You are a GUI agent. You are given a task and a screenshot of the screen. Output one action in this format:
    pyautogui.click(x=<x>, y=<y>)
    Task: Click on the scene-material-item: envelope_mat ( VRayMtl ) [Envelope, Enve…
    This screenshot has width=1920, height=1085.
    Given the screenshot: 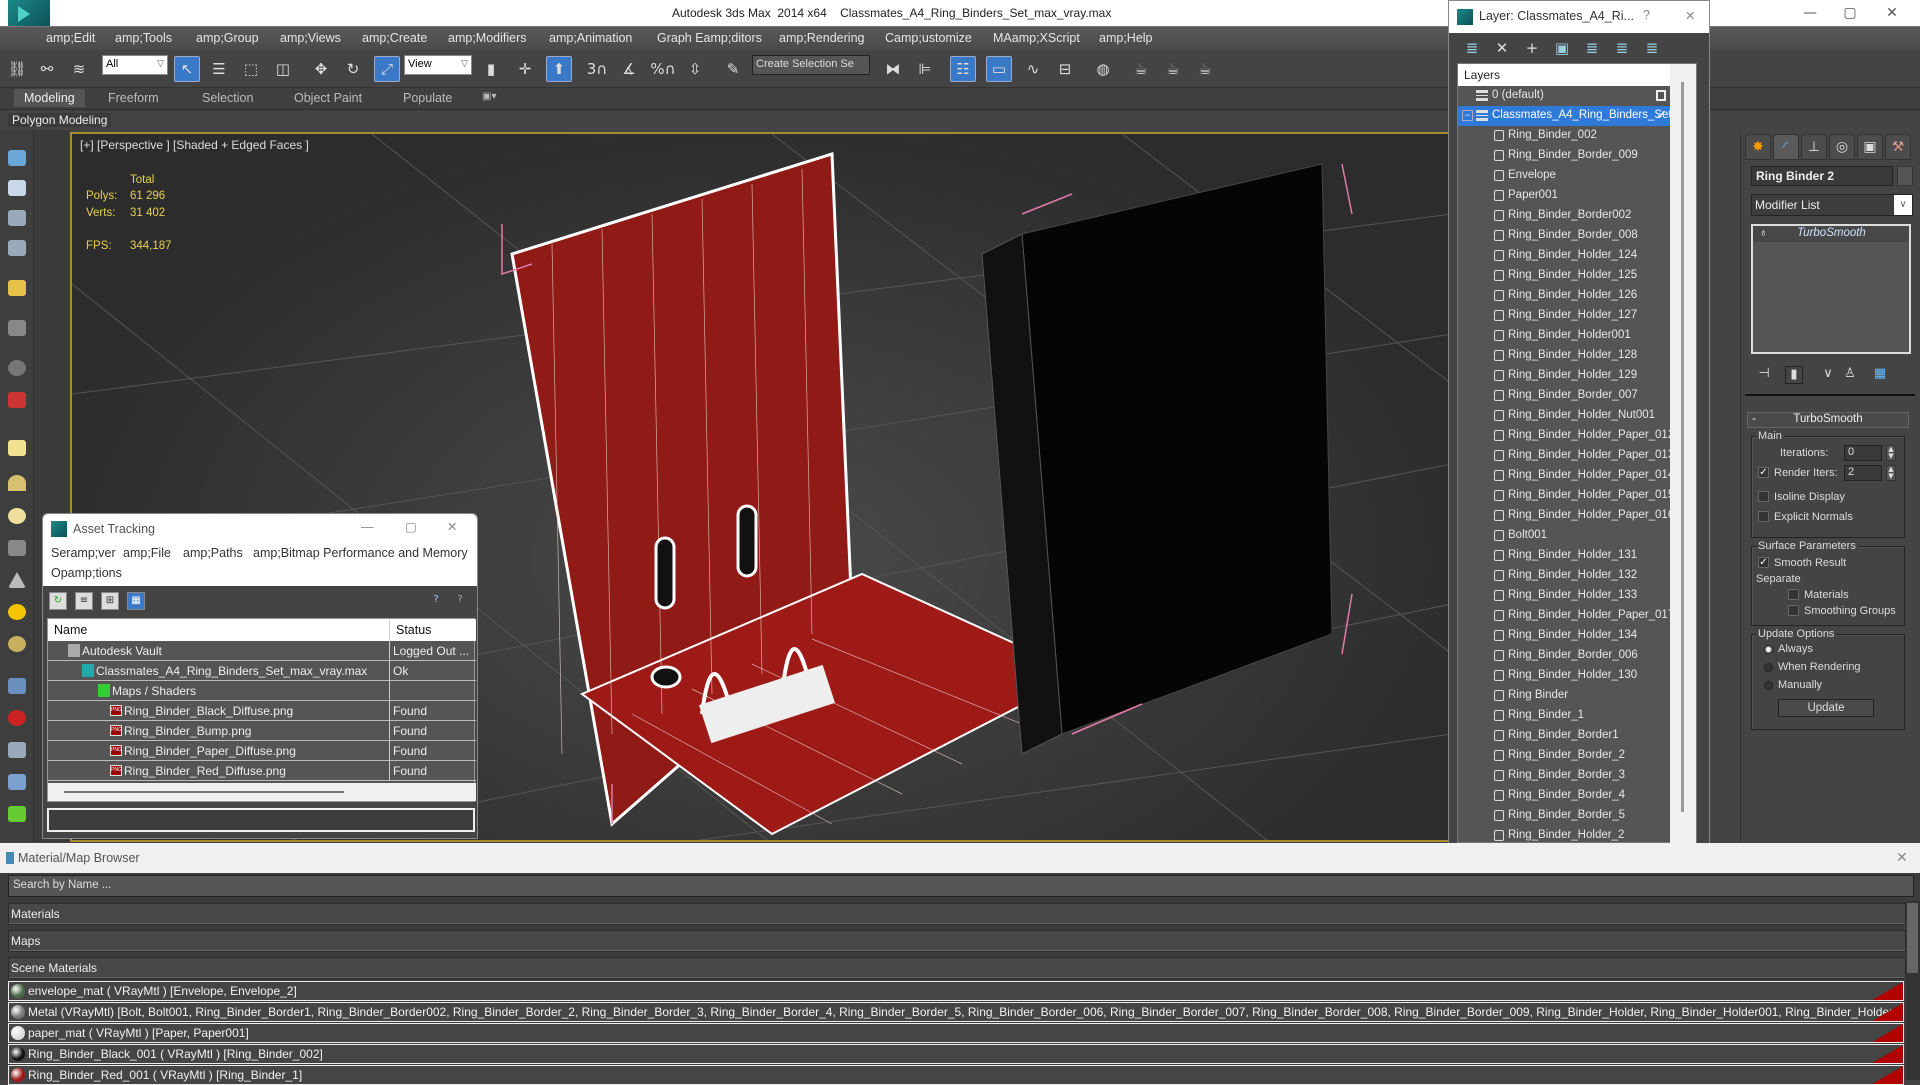 What is the action you would take?
    pyautogui.click(x=956, y=991)
    